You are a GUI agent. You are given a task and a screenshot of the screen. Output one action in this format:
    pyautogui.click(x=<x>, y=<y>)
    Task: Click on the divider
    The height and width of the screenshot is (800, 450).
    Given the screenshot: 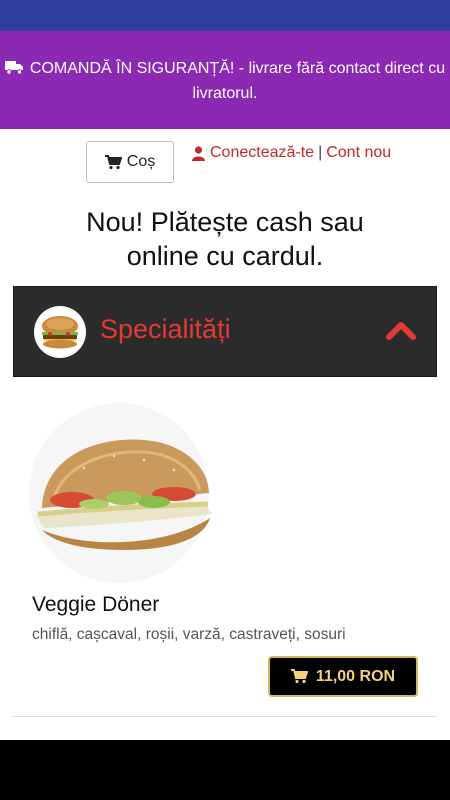 What is the action you would take?
    pyautogui.click(x=225, y=716)
    